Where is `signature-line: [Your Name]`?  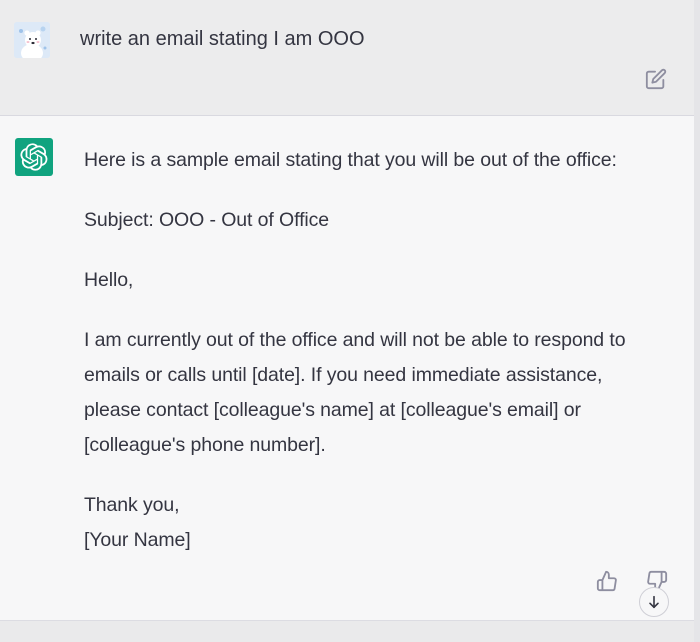
signature-line: [Your Name] is located at coordinates (137, 540).